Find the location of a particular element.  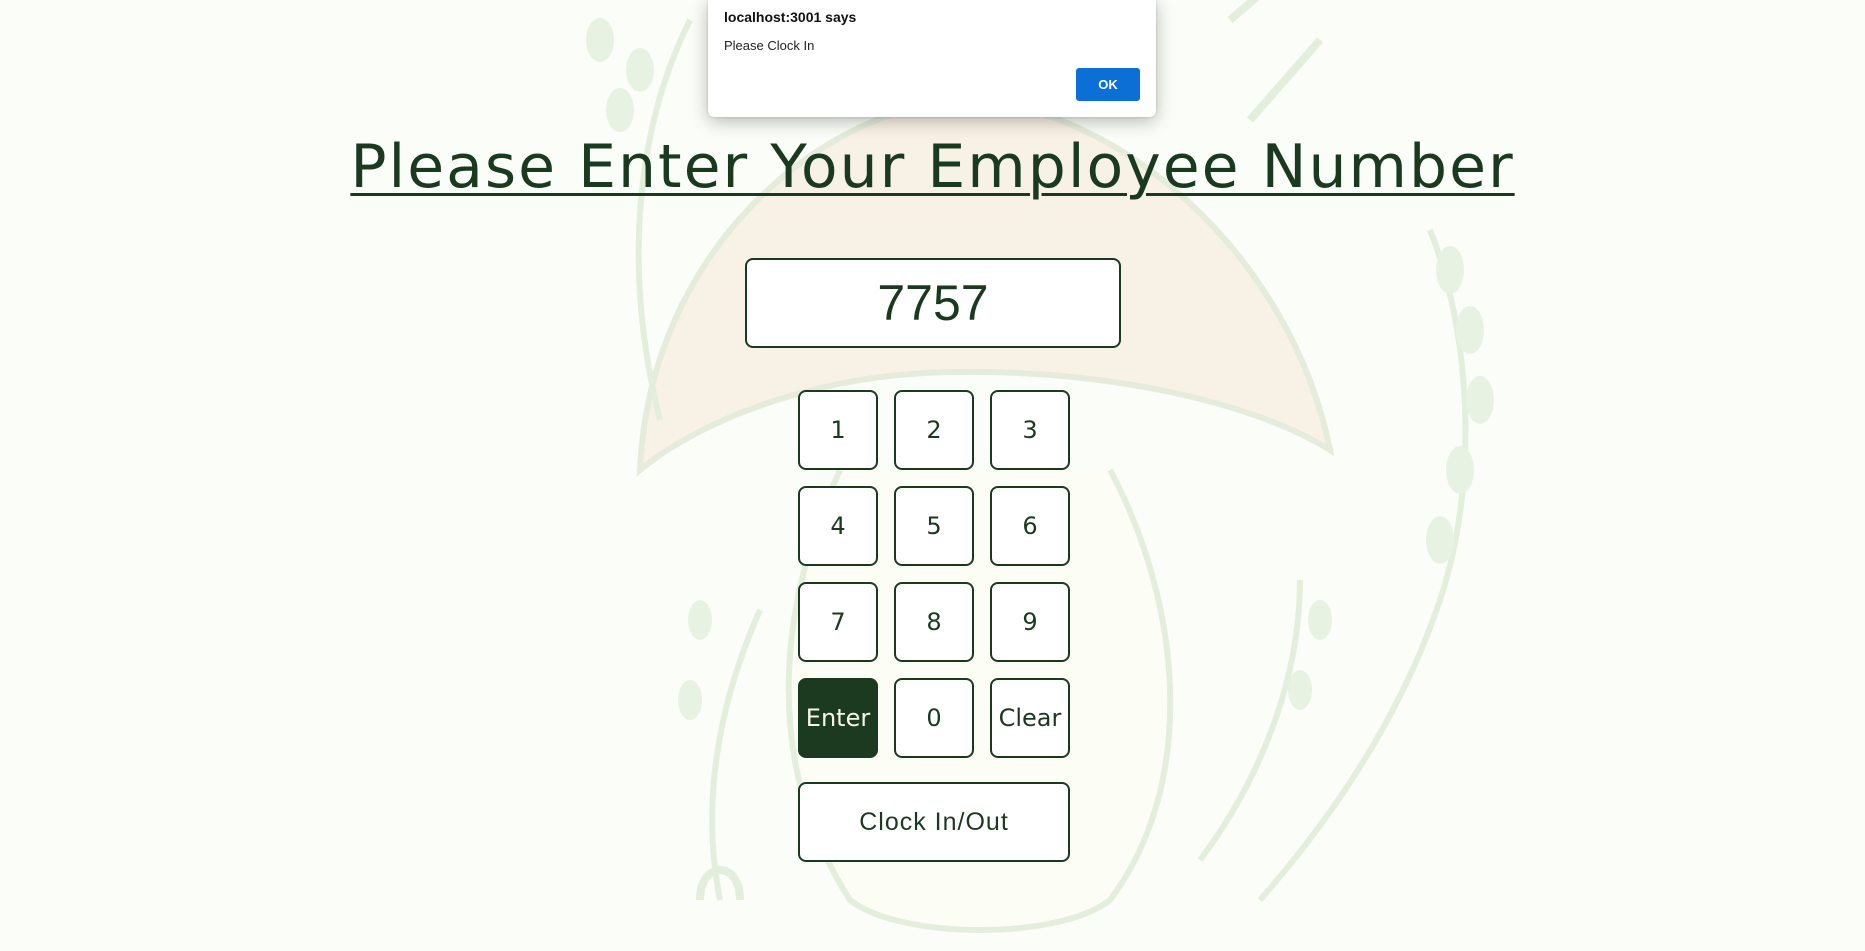

alert-ok-button: OK is located at coordinates (1108, 84).